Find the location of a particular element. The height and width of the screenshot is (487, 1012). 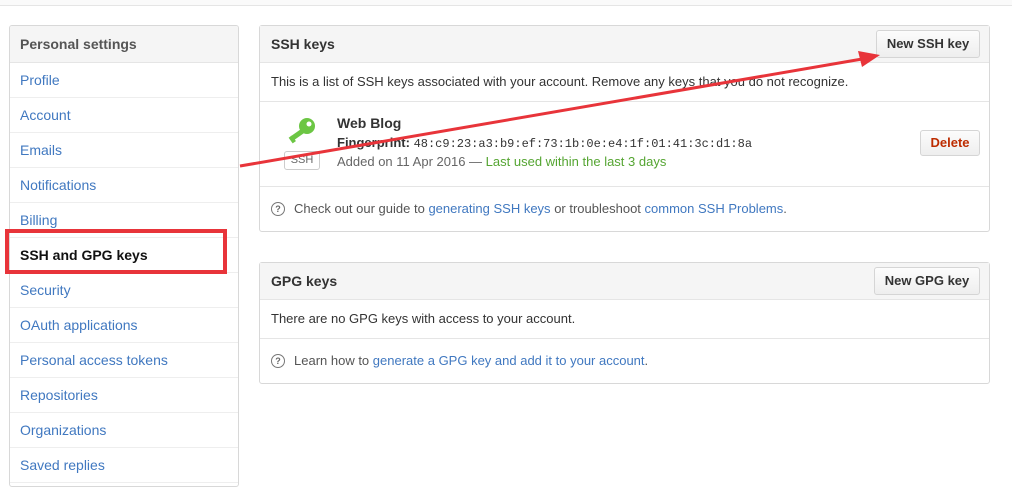

sidebar-item-security: Security is located at coordinates (124, 290).